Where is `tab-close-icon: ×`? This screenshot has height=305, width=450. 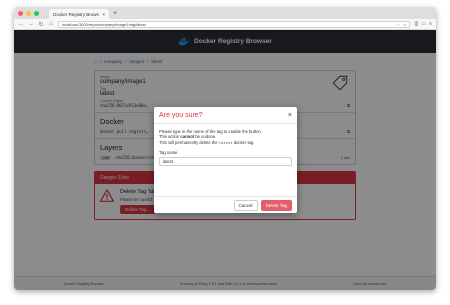 tab-close-icon: × is located at coordinates (103, 14).